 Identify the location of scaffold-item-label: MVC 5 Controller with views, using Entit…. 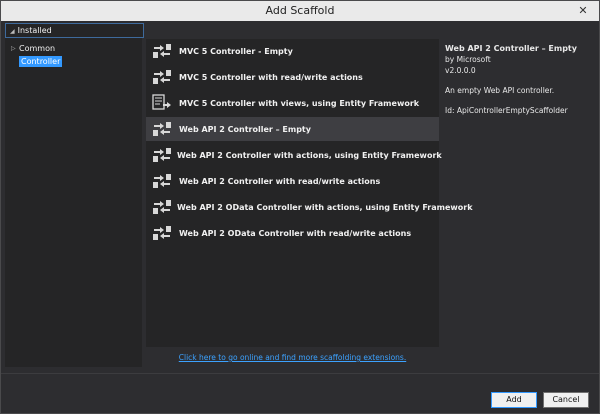
(299, 103).